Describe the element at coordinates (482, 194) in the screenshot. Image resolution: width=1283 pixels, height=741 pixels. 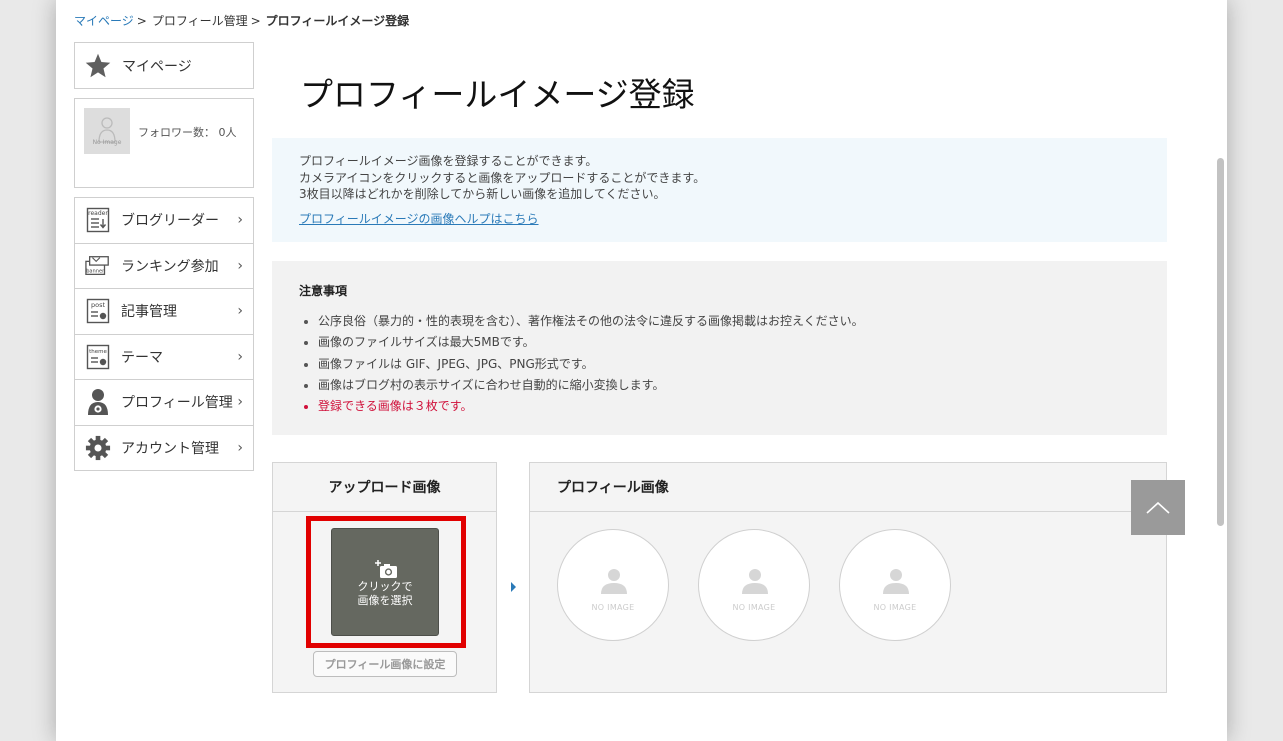
I see `info-text-line: 3枚目以降はどれかを削除してから新しい画像を追加してください。` at that location.